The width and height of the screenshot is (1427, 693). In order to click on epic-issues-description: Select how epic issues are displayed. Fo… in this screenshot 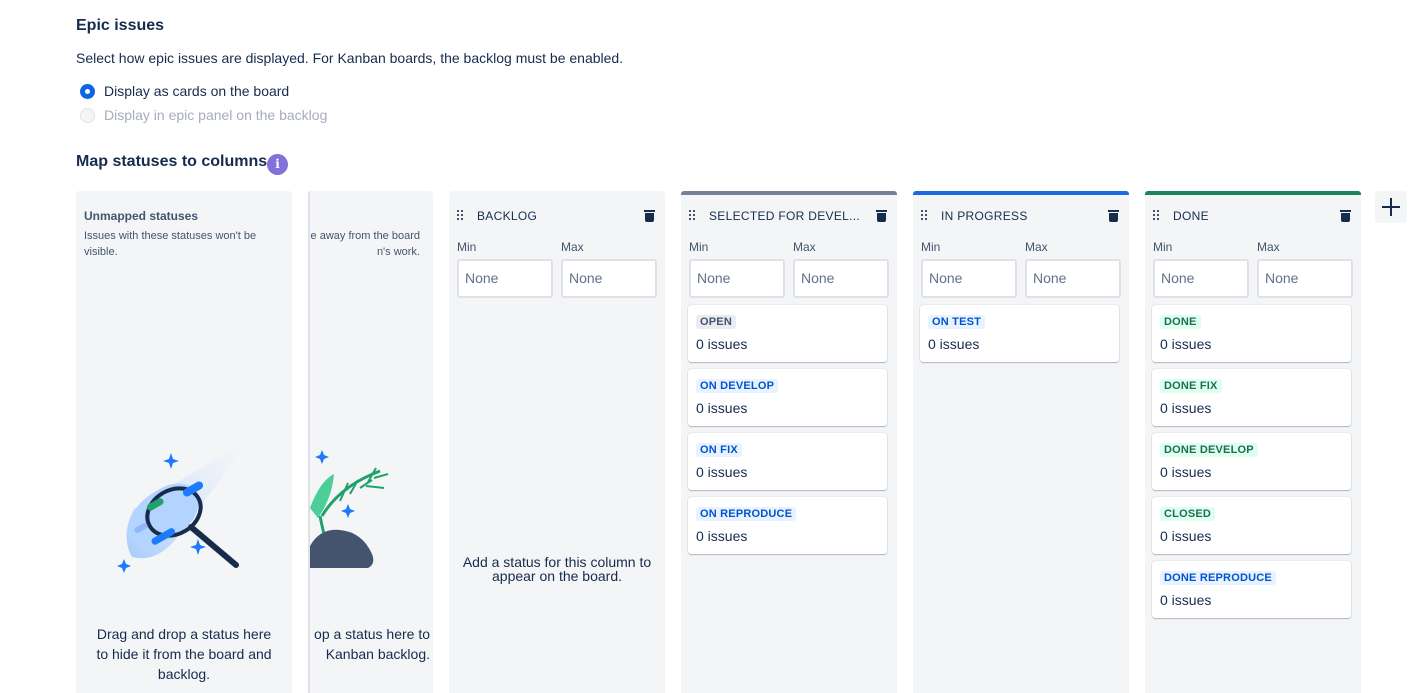, I will do `click(350, 58)`.